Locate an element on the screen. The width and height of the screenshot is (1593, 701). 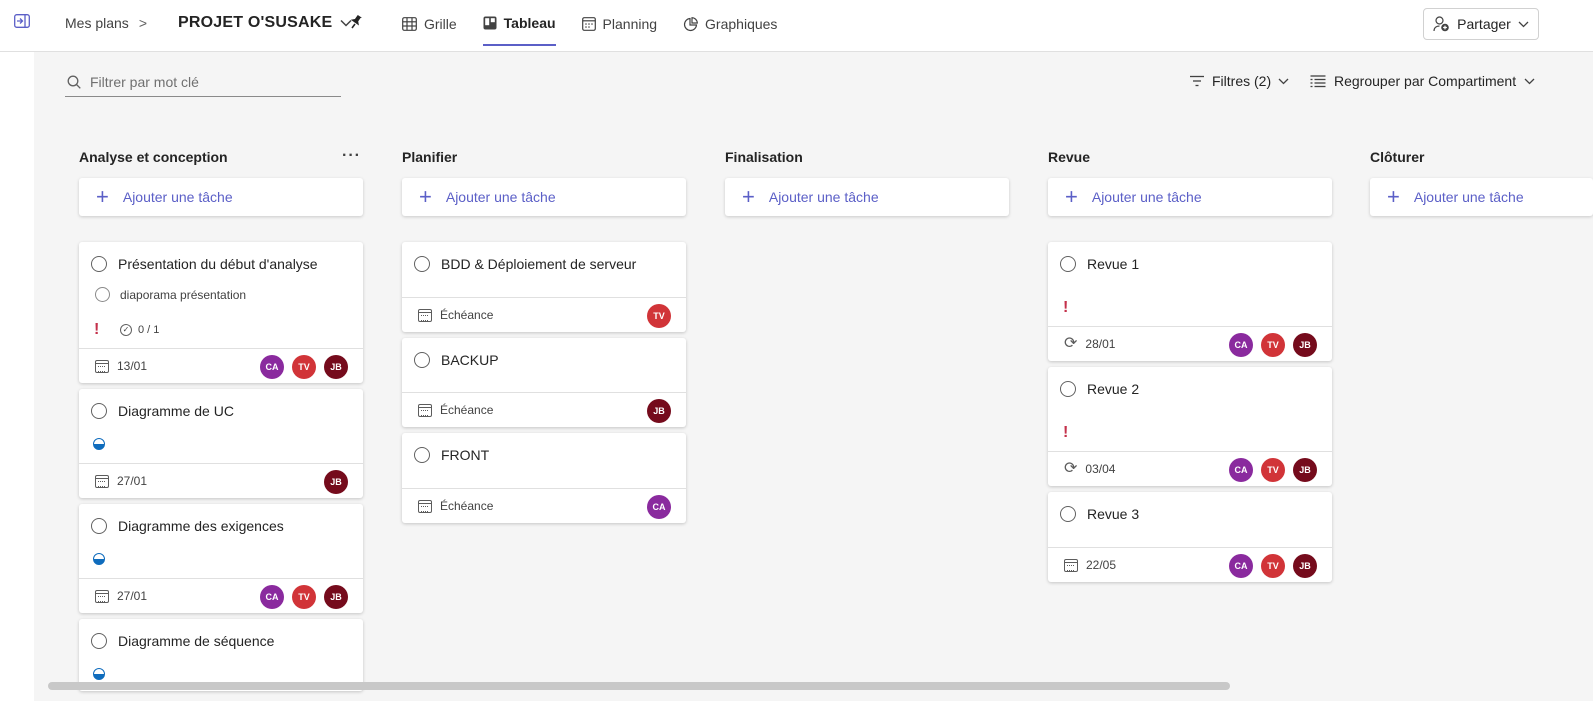
task-card: FRONT Échéance CA is located at coordinates (544, 478).